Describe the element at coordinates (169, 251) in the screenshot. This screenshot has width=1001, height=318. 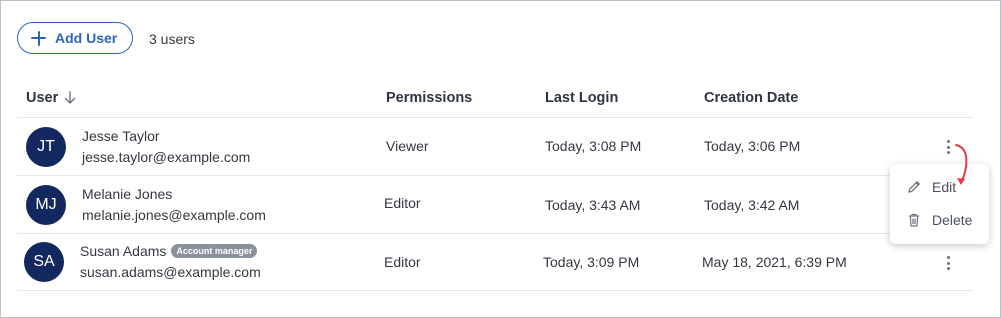
I see `user-name: Susan Adams Account manager` at that location.